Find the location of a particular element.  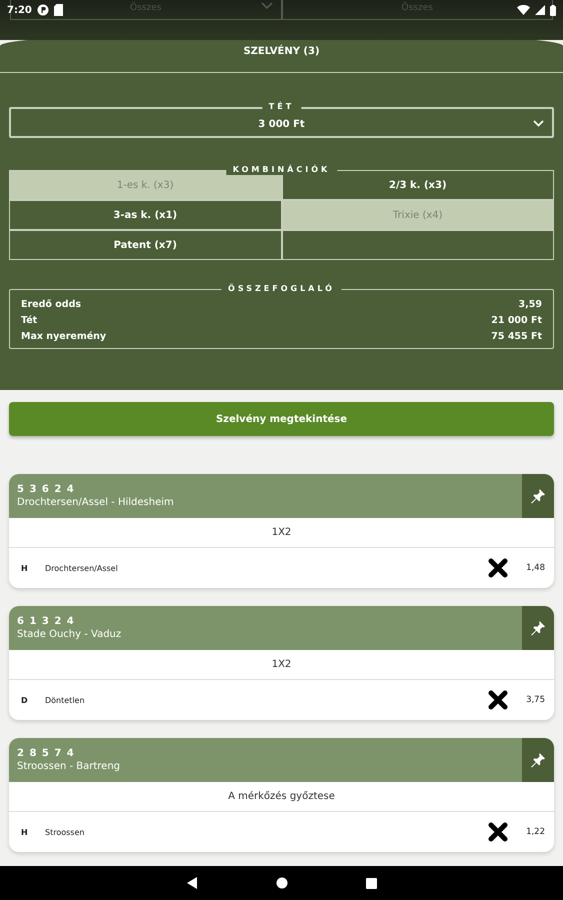

selection-name: Stroossen is located at coordinates (65, 832).